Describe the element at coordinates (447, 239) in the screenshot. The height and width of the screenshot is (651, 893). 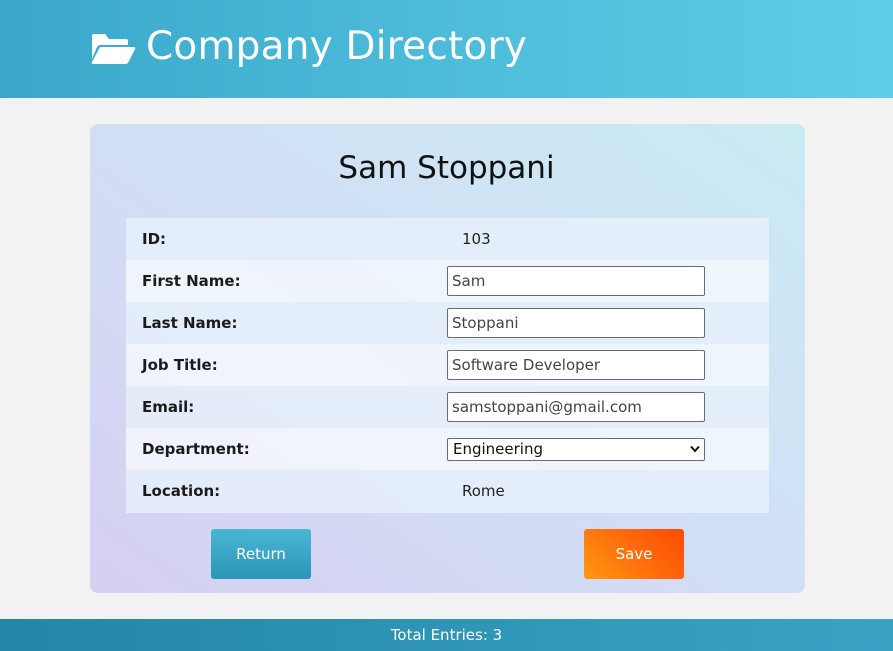
I see `row-id: ID: 103` at that location.